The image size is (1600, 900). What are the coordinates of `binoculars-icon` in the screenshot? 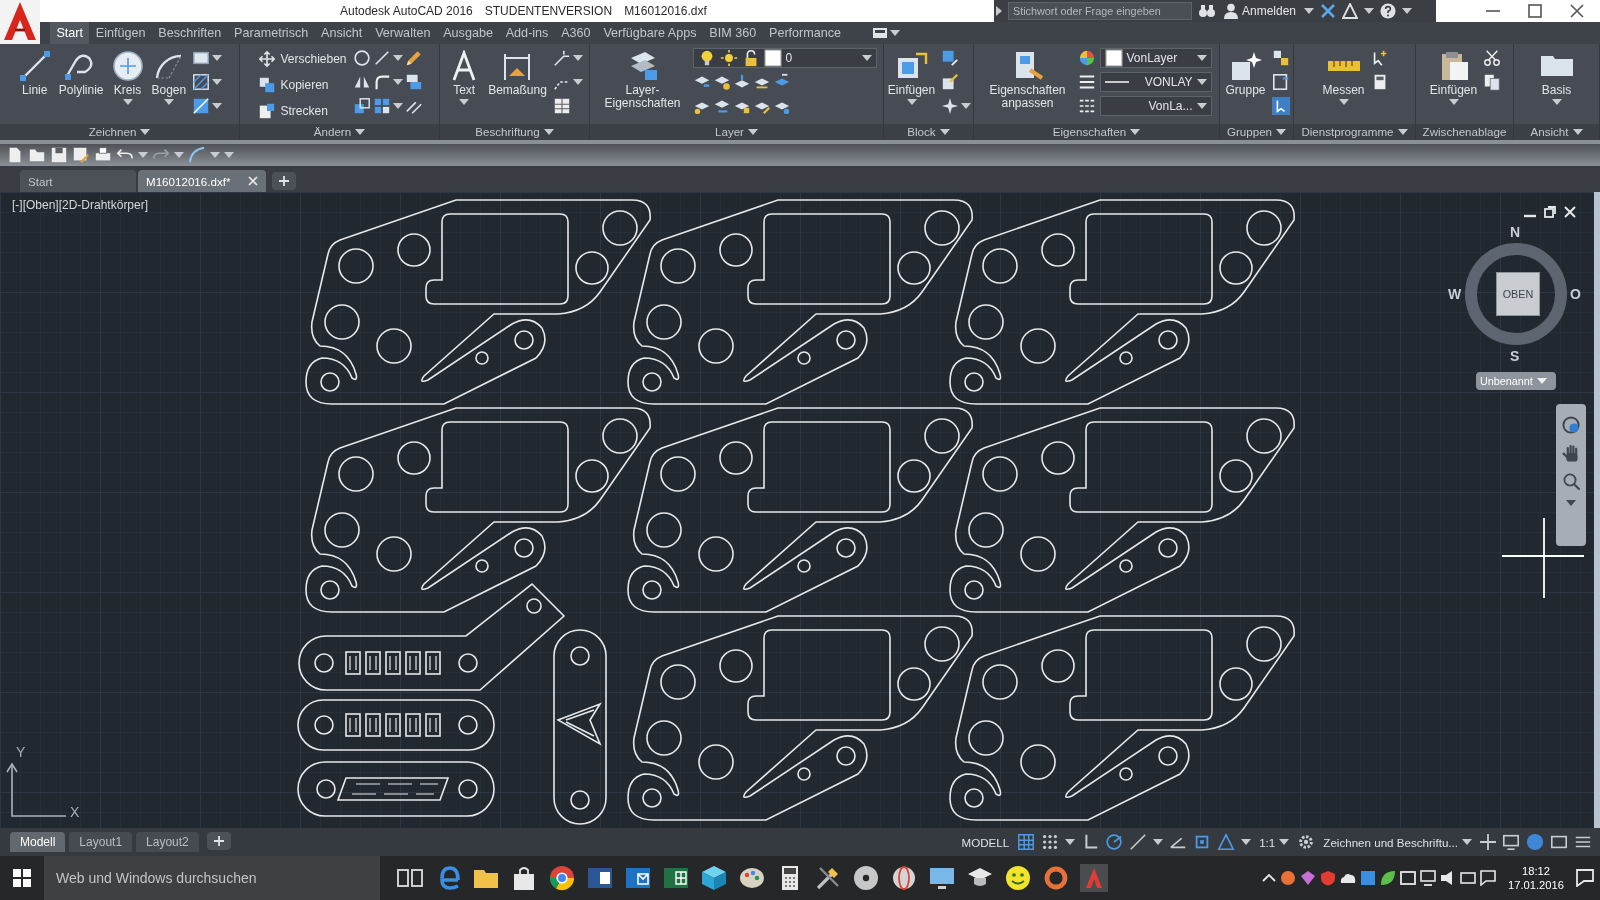 It's located at (1207, 11).